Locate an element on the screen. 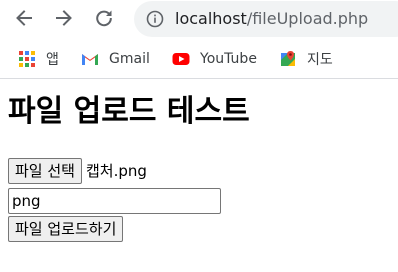 The image size is (398, 272). bookmark-gmail-label: Gmail is located at coordinates (129, 59).